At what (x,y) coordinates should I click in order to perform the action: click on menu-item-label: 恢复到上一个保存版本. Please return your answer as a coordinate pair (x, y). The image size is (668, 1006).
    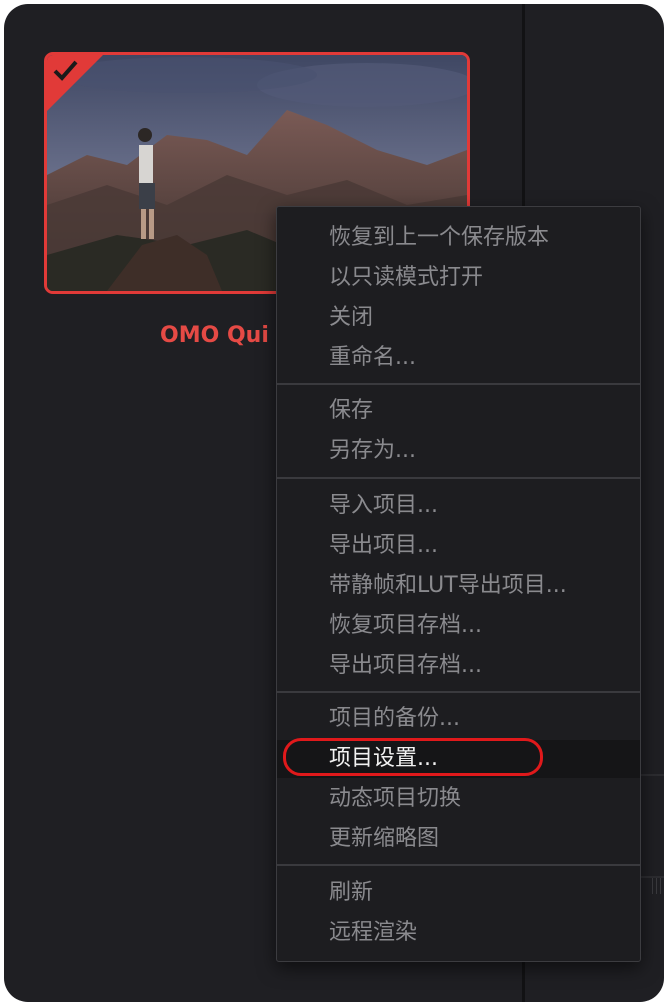
    Looking at the image, I should click on (439, 237).